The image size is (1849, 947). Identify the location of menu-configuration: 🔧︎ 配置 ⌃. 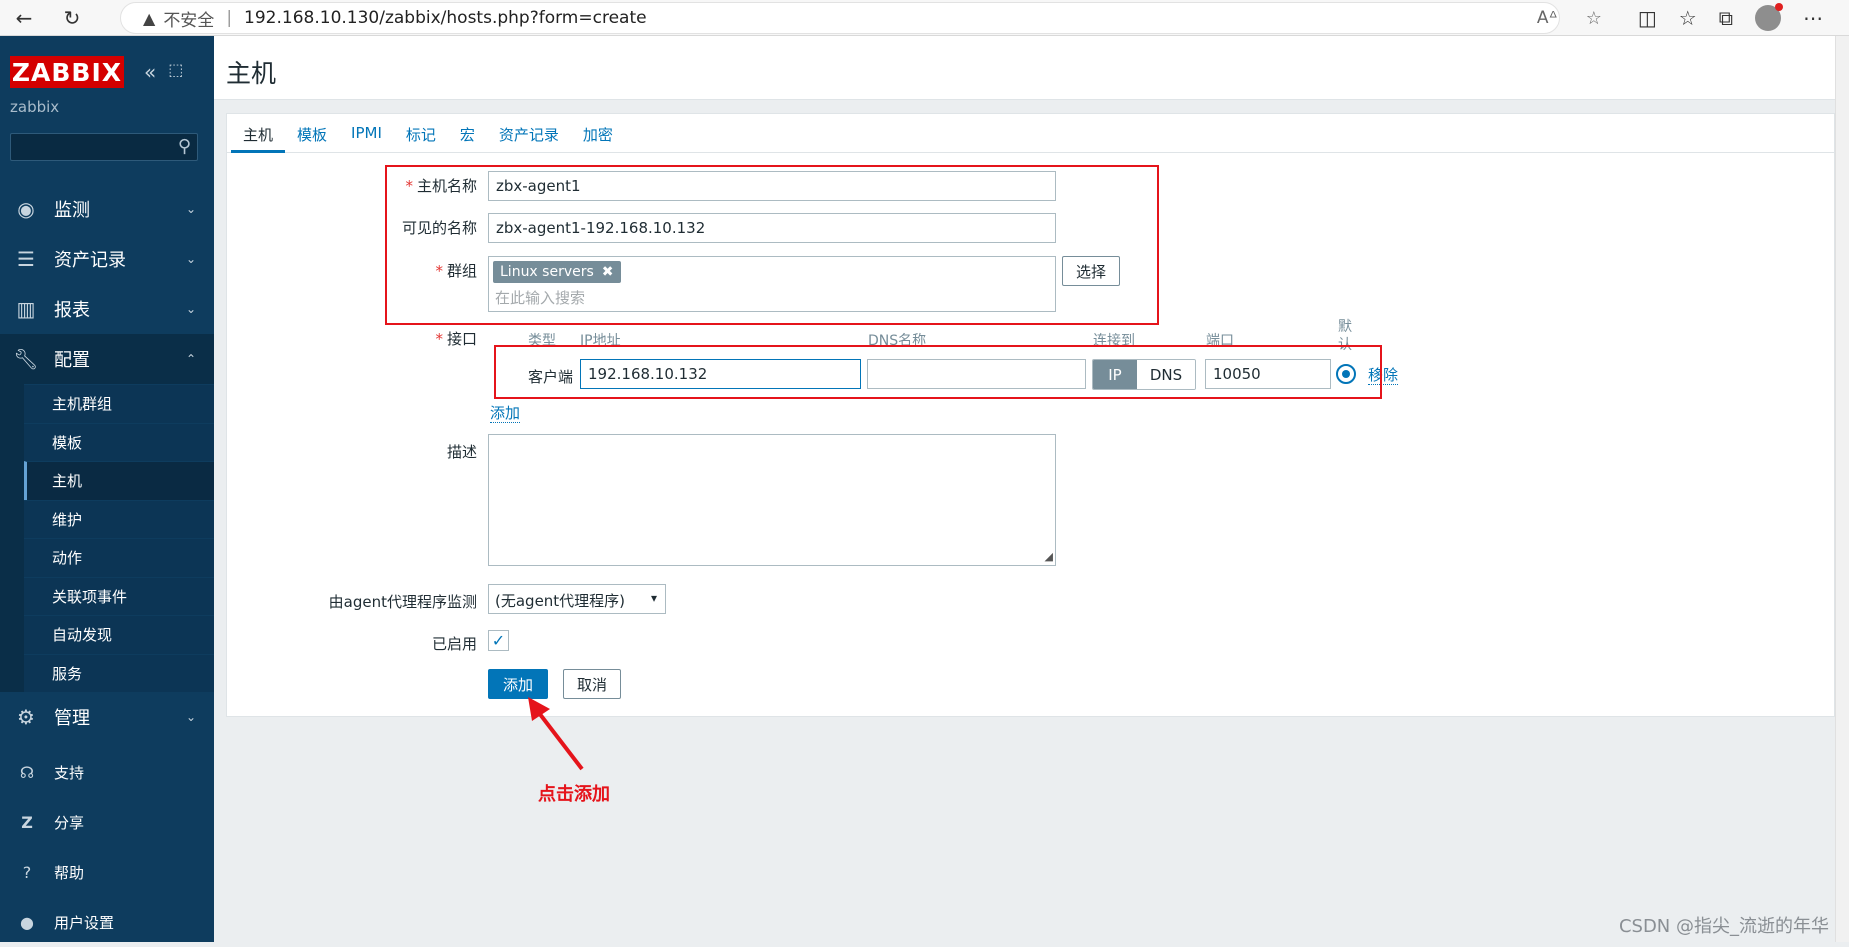
(107, 359).